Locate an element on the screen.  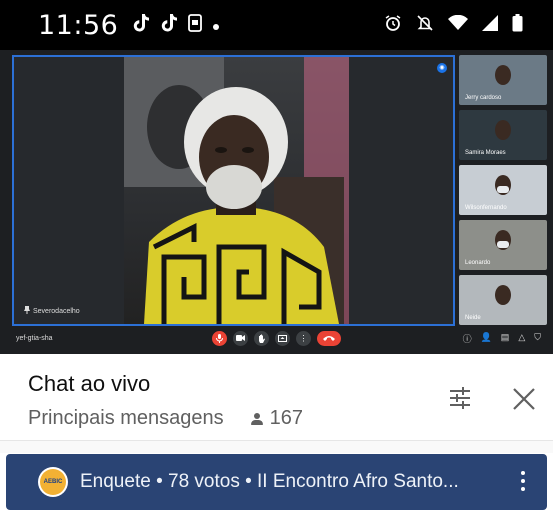
meet-controls: yef-gtia-sha ⋮ ⓘ 👤 ▤ △ ⛉ is located at coordinates (276, 338).